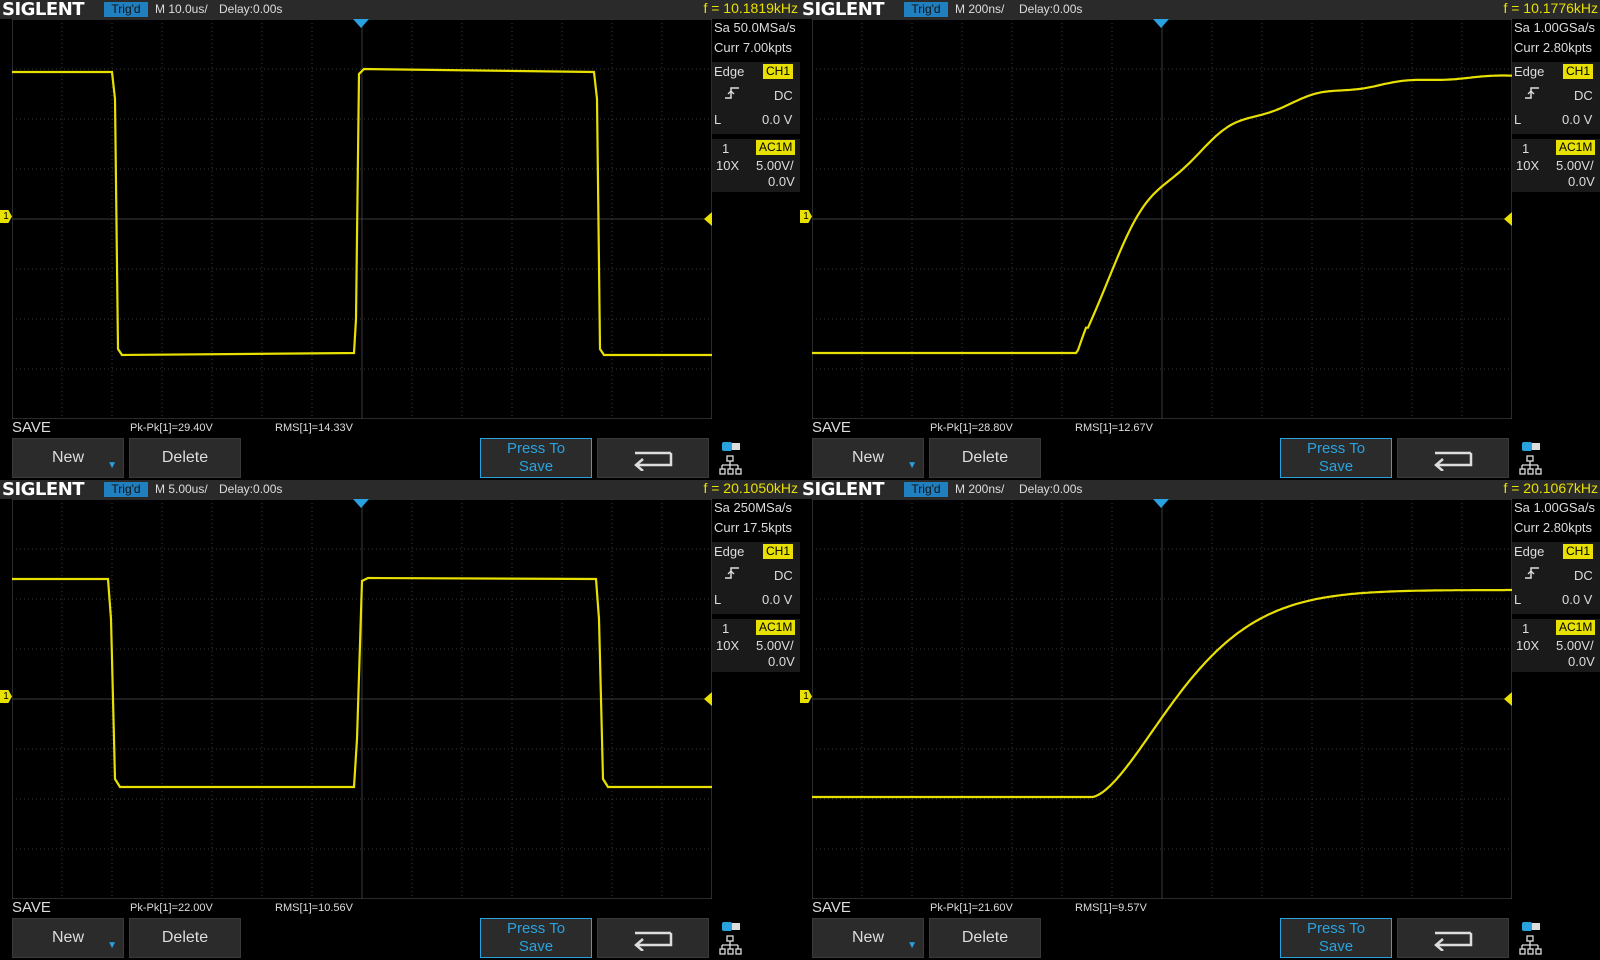 Image resolution: width=1600 pixels, height=960 pixels. I want to click on timebase-readout: M 10.0us/, so click(181, 9).